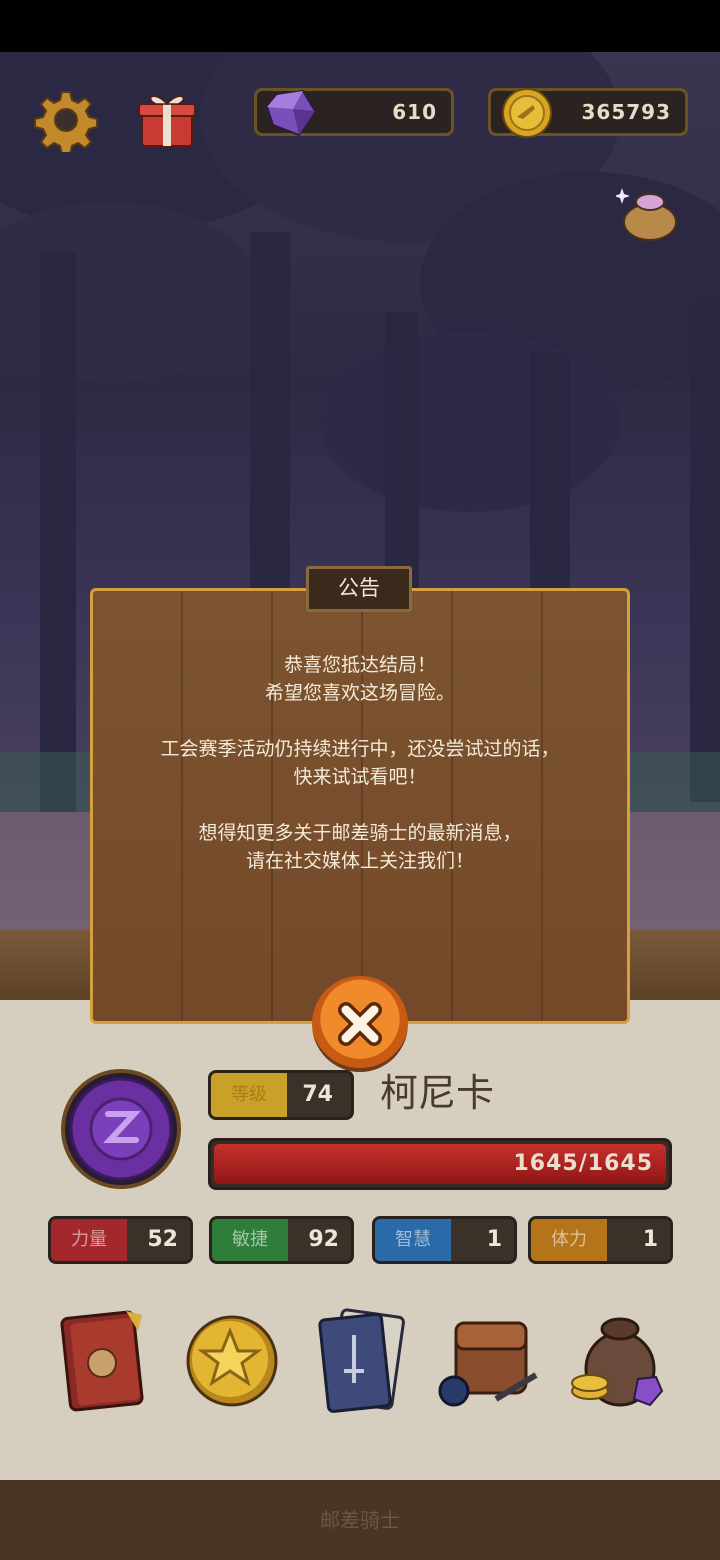  I want to click on announcement-line: 希望您喜欢这场冒险。, so click(359, 693).